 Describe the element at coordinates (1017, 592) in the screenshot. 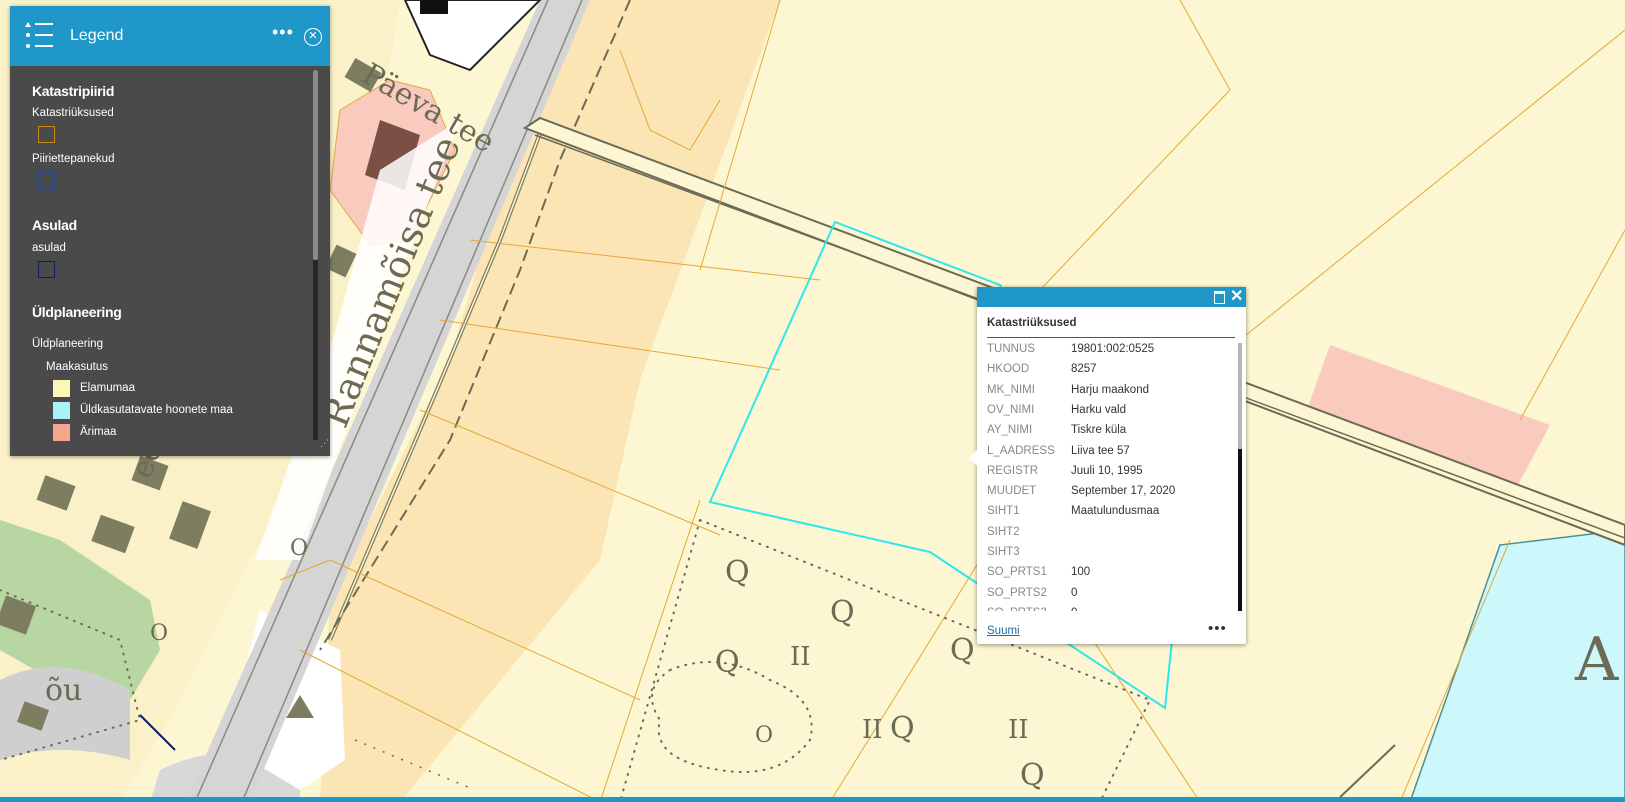

I see `attribute-key: SO_PRTS2` at that location.